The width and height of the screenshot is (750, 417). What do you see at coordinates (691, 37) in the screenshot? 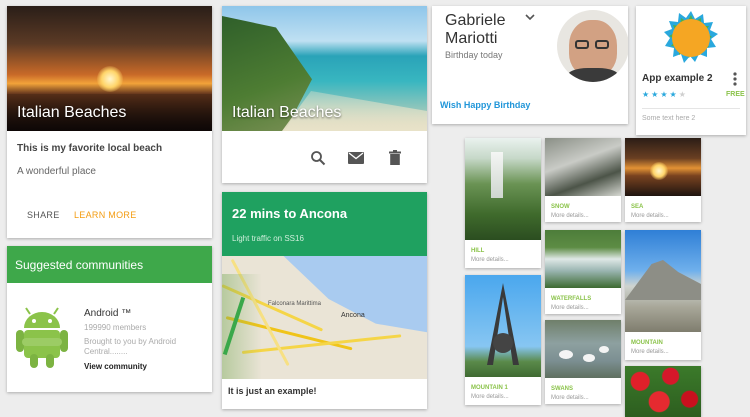
I see `app-logo-icon` at bounding box center [691, 37].